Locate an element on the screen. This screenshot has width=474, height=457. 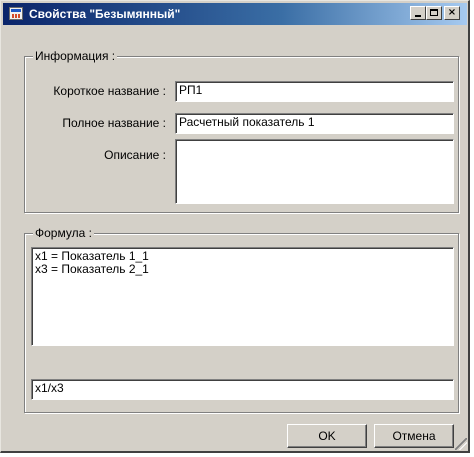
description-label: Описание : is located at coordinates (135, 155).